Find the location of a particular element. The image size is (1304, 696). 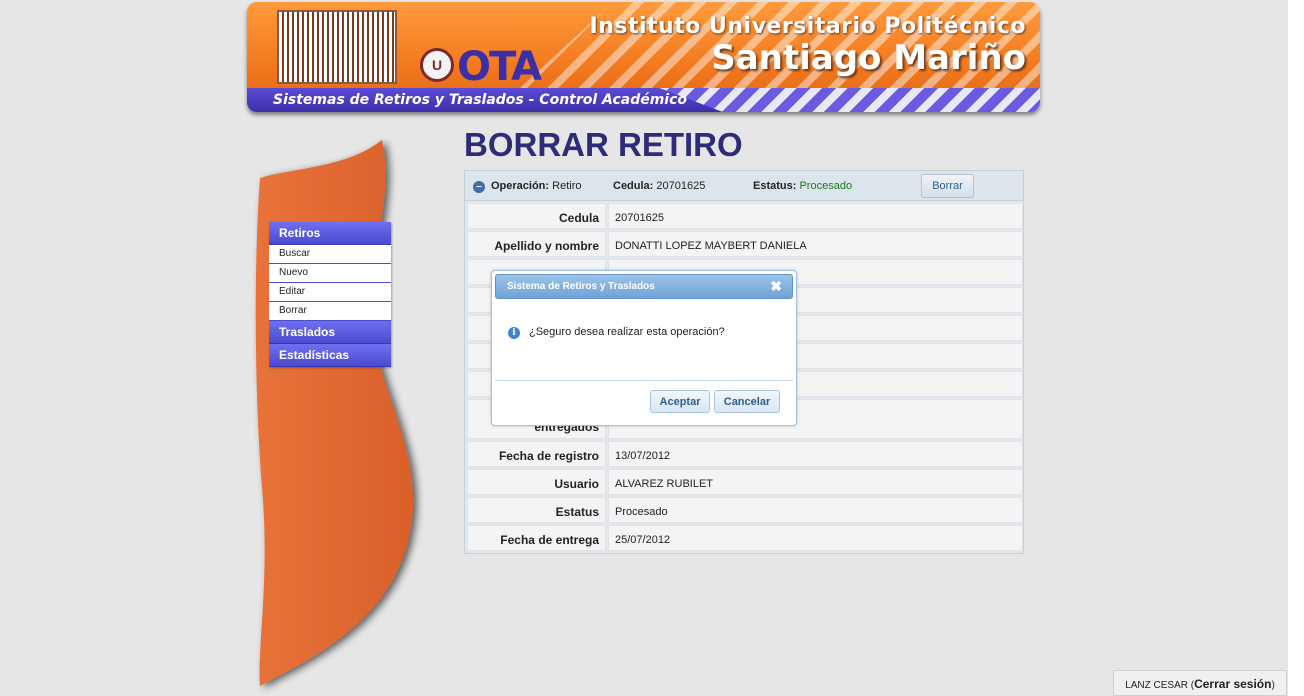

row-value: 25/07/2012 is located at coordinates (815, 538).